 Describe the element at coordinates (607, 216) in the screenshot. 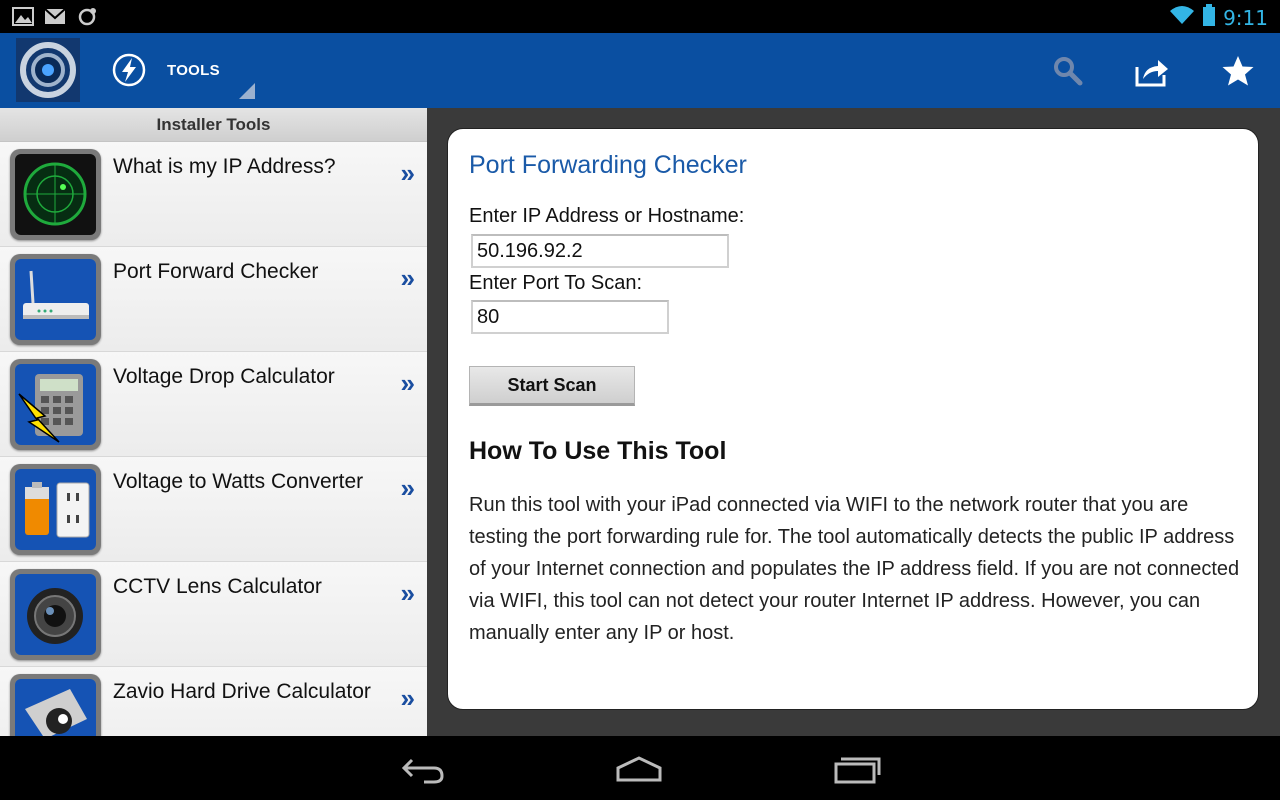

I see `ip-label: Enter IP Address or Hostname:` at that location.